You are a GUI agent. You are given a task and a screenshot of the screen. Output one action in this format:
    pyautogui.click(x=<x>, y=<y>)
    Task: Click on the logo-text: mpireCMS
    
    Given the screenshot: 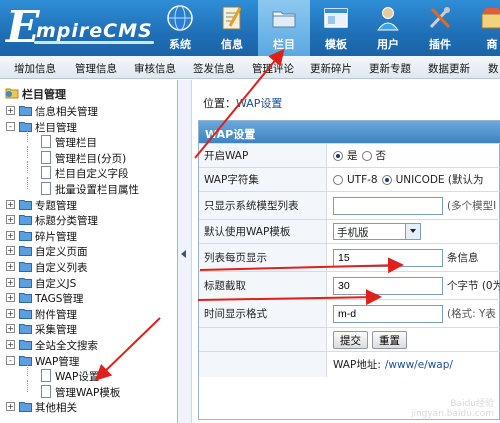 What is the action you would take?
    pyautogui.click(x=94, y=31)
    